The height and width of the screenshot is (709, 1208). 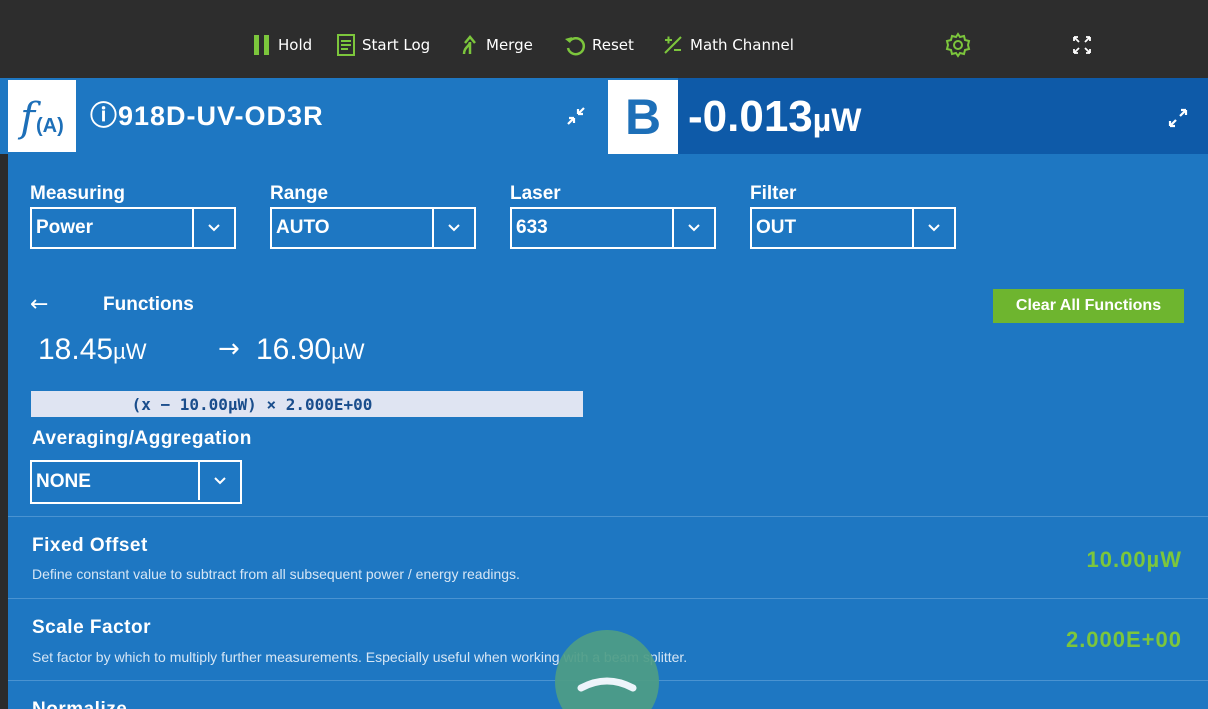 I want to click on channel-b-reading: -0.013µW, so click(x=774, y=117).